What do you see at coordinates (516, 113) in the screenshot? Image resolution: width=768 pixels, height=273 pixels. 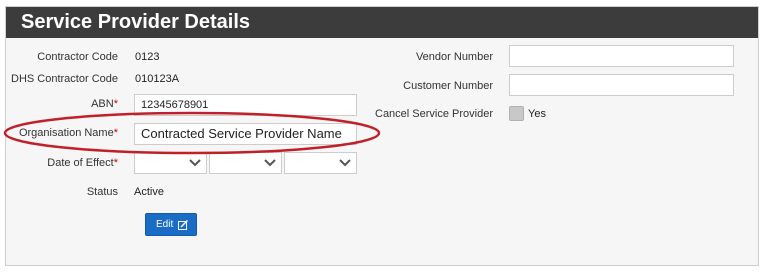 I see `cancel-service-provider-checkbox` at bounding box center [516, 113].